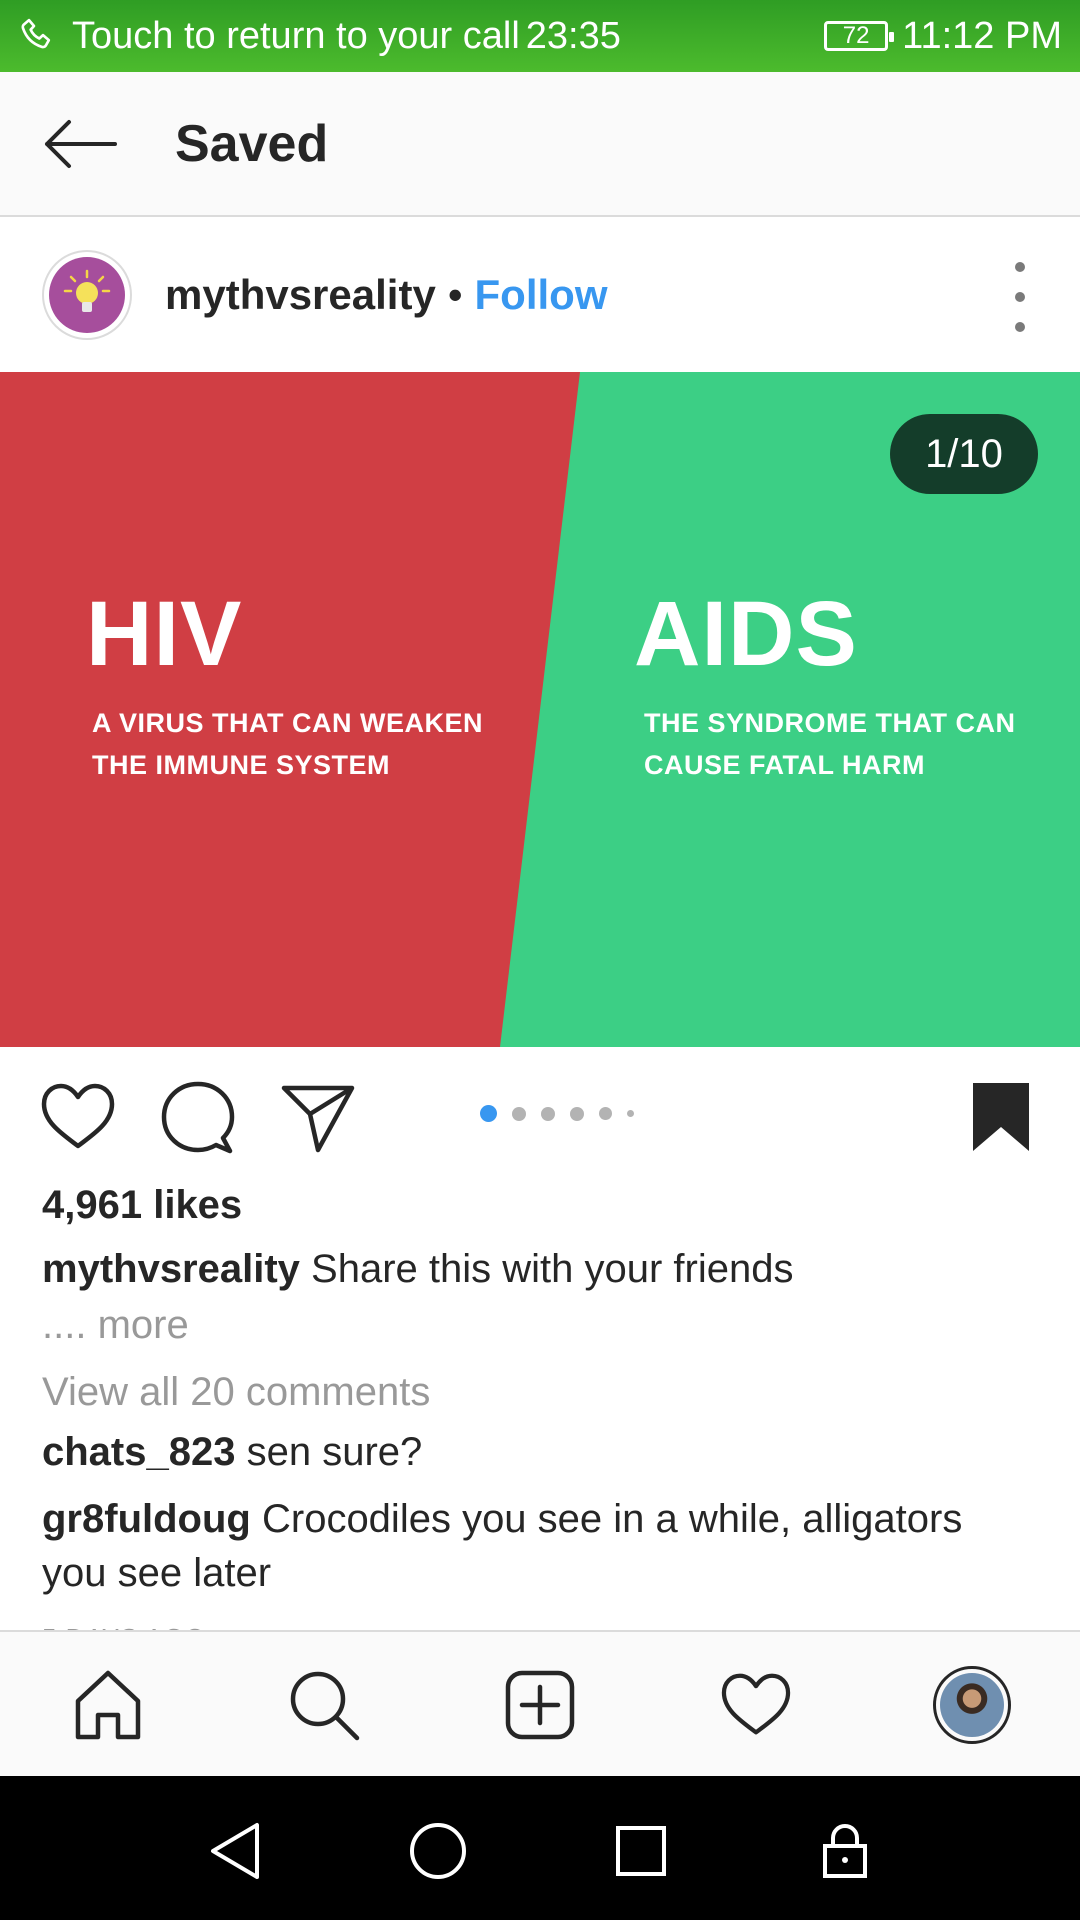 This screenshot has width=1080, height=1920. I want to click on follow-button: Follow, so click(541, 295).